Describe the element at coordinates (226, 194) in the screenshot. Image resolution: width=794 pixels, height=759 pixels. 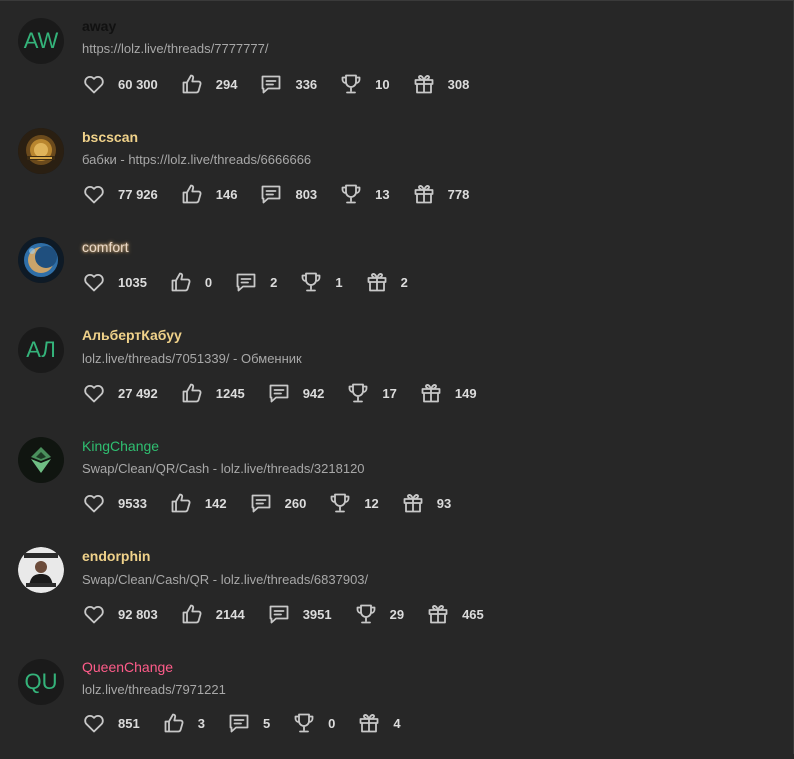
I see `sympathy-count: 146` at that location.